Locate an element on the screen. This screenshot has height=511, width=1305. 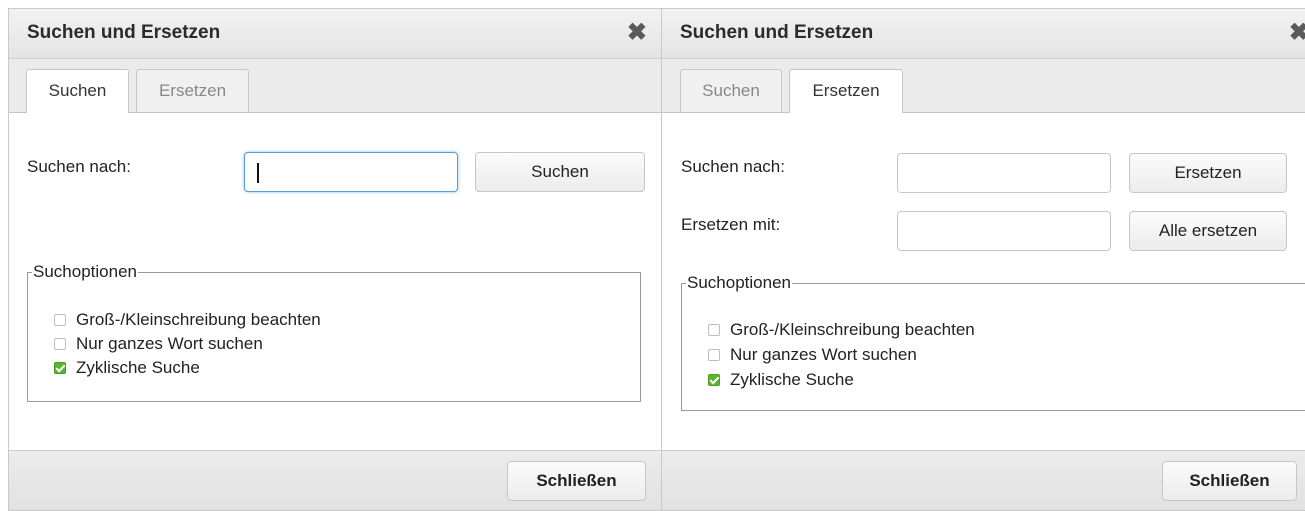
text-caret is located at coordinates (258, 173).